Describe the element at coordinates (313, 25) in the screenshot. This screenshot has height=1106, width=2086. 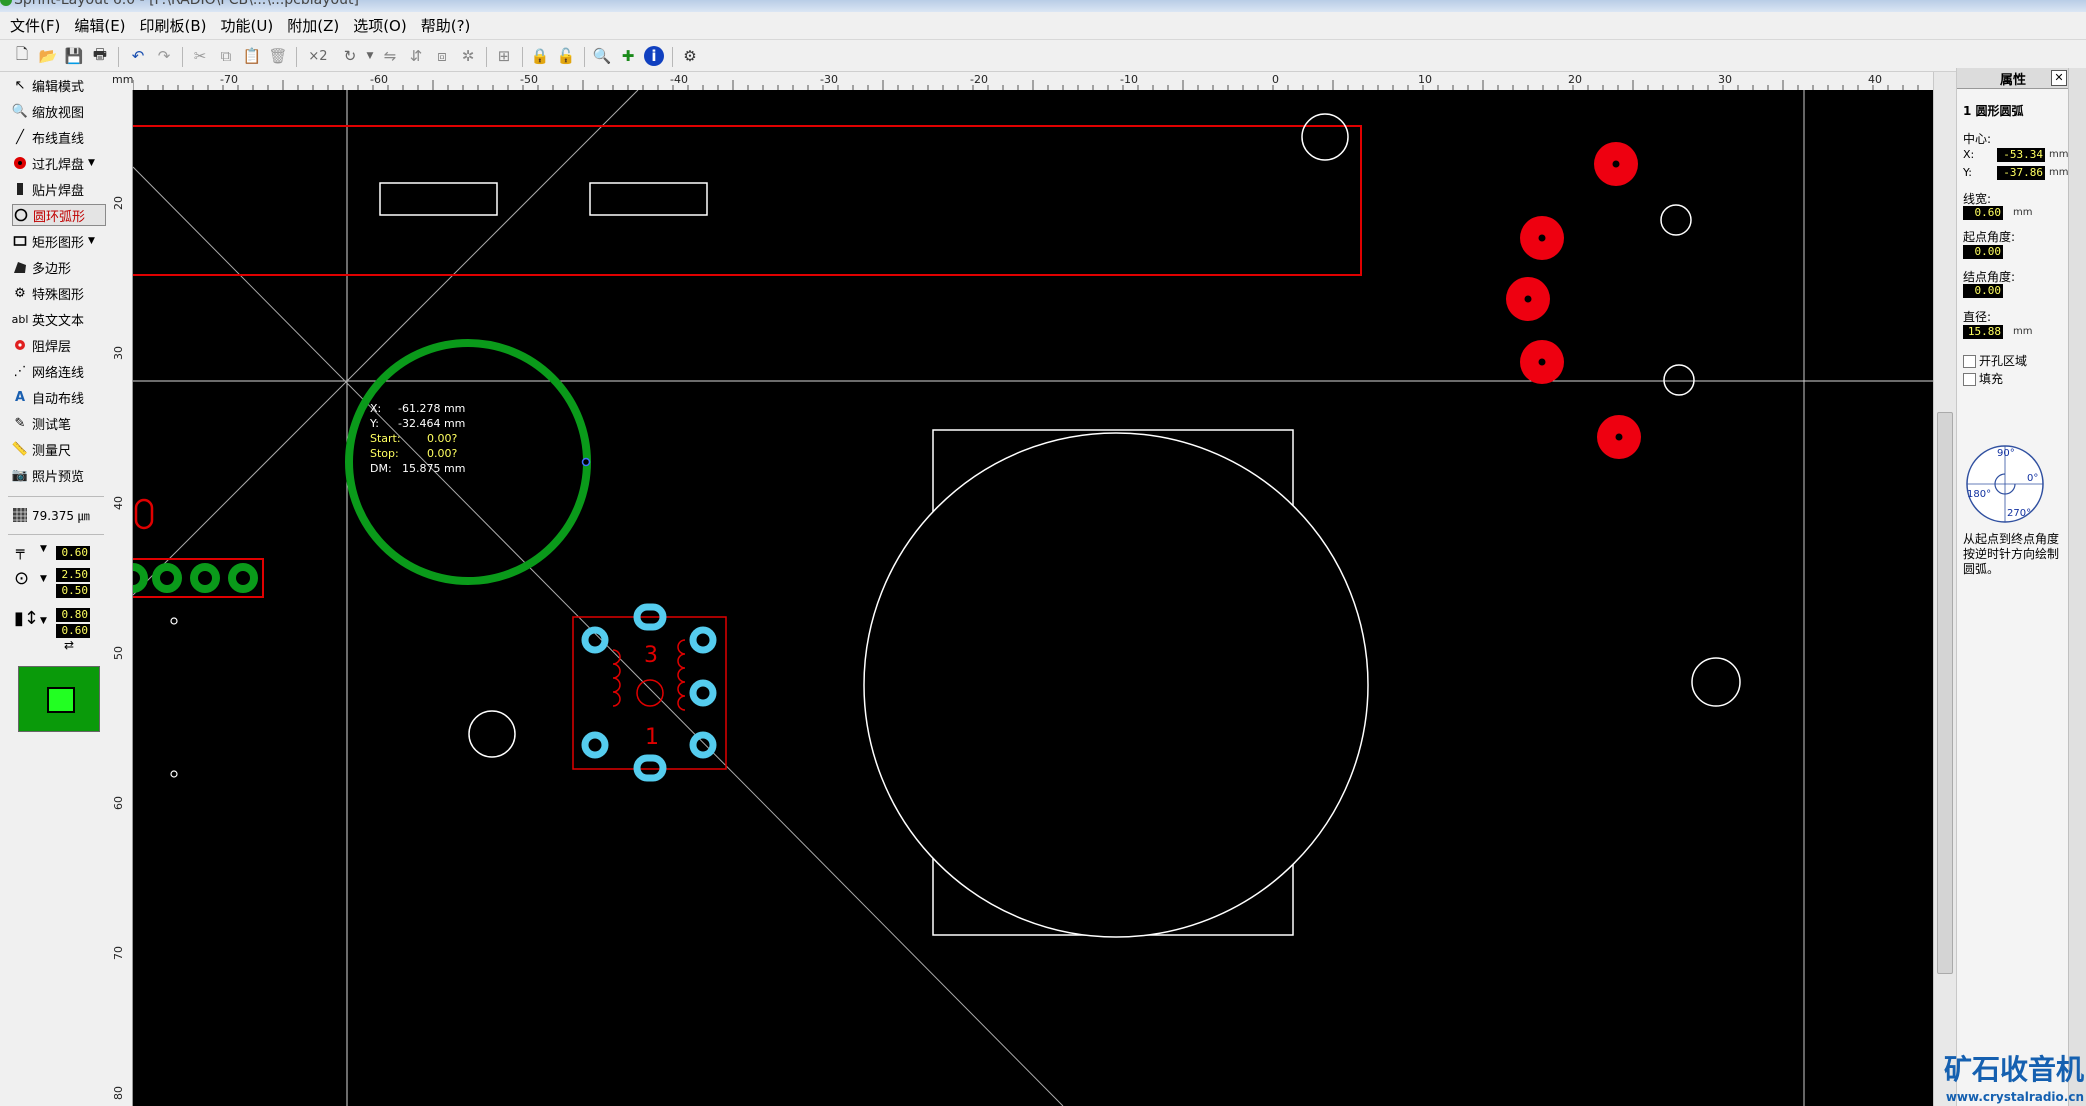
I see `menu-extras: 附加(Z)` at that location.